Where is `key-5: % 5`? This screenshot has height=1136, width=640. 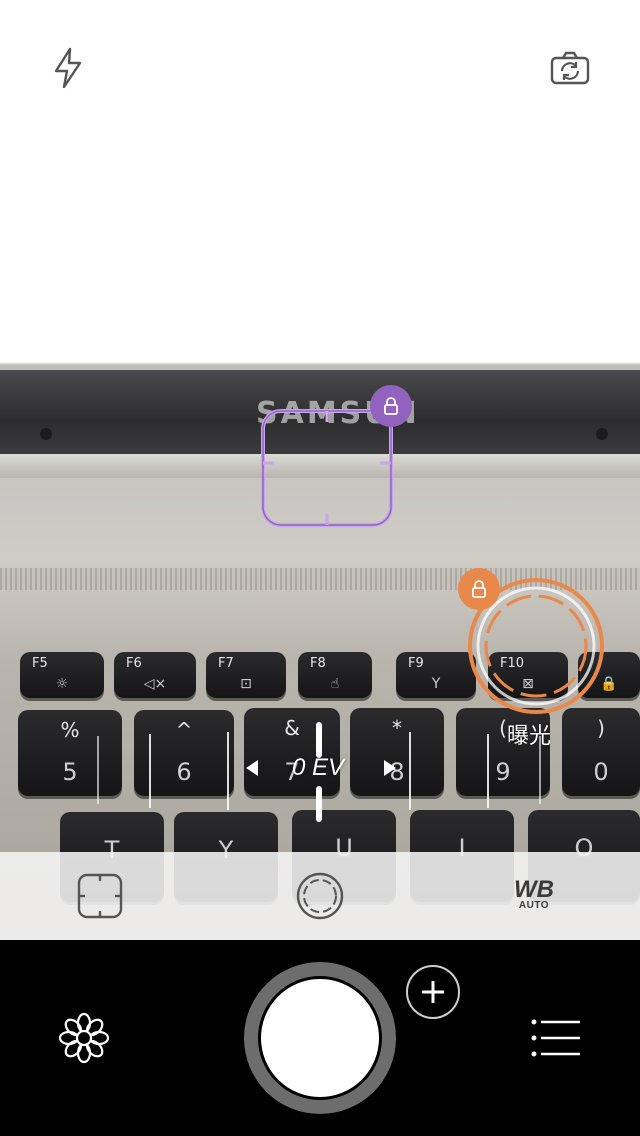 key-5: % 5 is located at coordinates (70, 753).